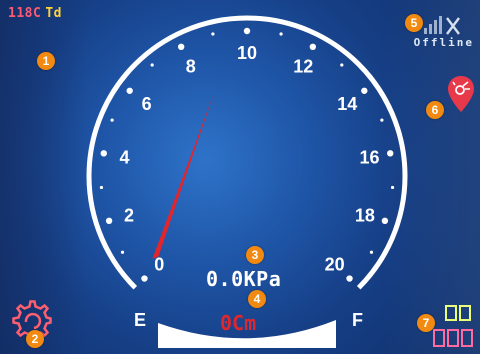  Describe the element at coordinates (255, 255) in the screenshot. I see `marker-3: 3` at that location.